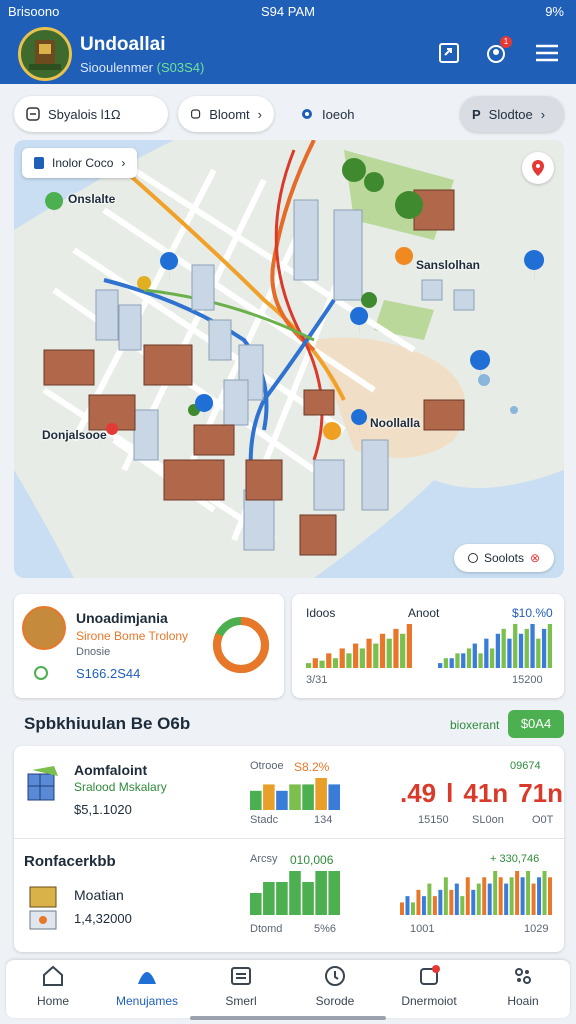 Image resolution: width=576 pixels, height=1024 pixels. What do you see at coordinates (554, 11) in the screenshot?
I see `battery-text: 9%` at bounding box center [554, 11].